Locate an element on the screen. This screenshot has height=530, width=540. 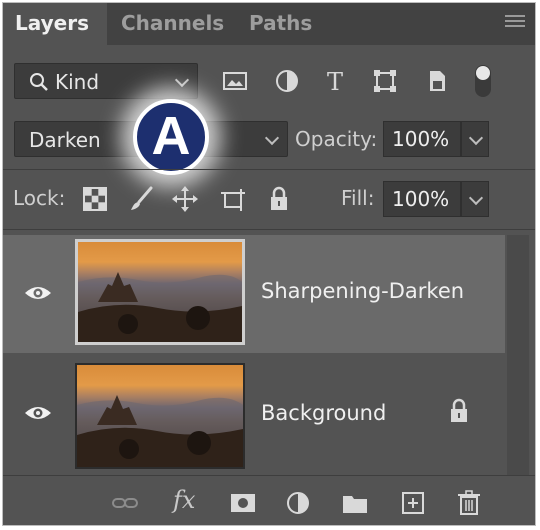
tab-paths: Paths is located at coordinates (280, 24).